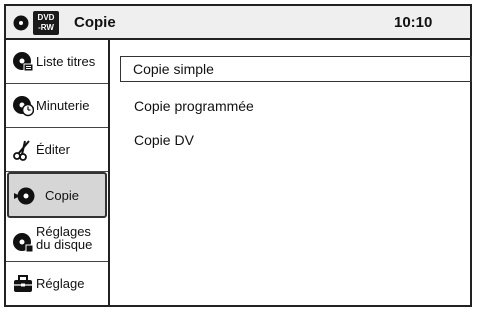 The height and width of the screenshot is (315, 479). What do you see at coordinates (238, 23) in the screenshot?
I see `header-bar: DVD -RW Copie 10:10` at bounding box center [238, 23].